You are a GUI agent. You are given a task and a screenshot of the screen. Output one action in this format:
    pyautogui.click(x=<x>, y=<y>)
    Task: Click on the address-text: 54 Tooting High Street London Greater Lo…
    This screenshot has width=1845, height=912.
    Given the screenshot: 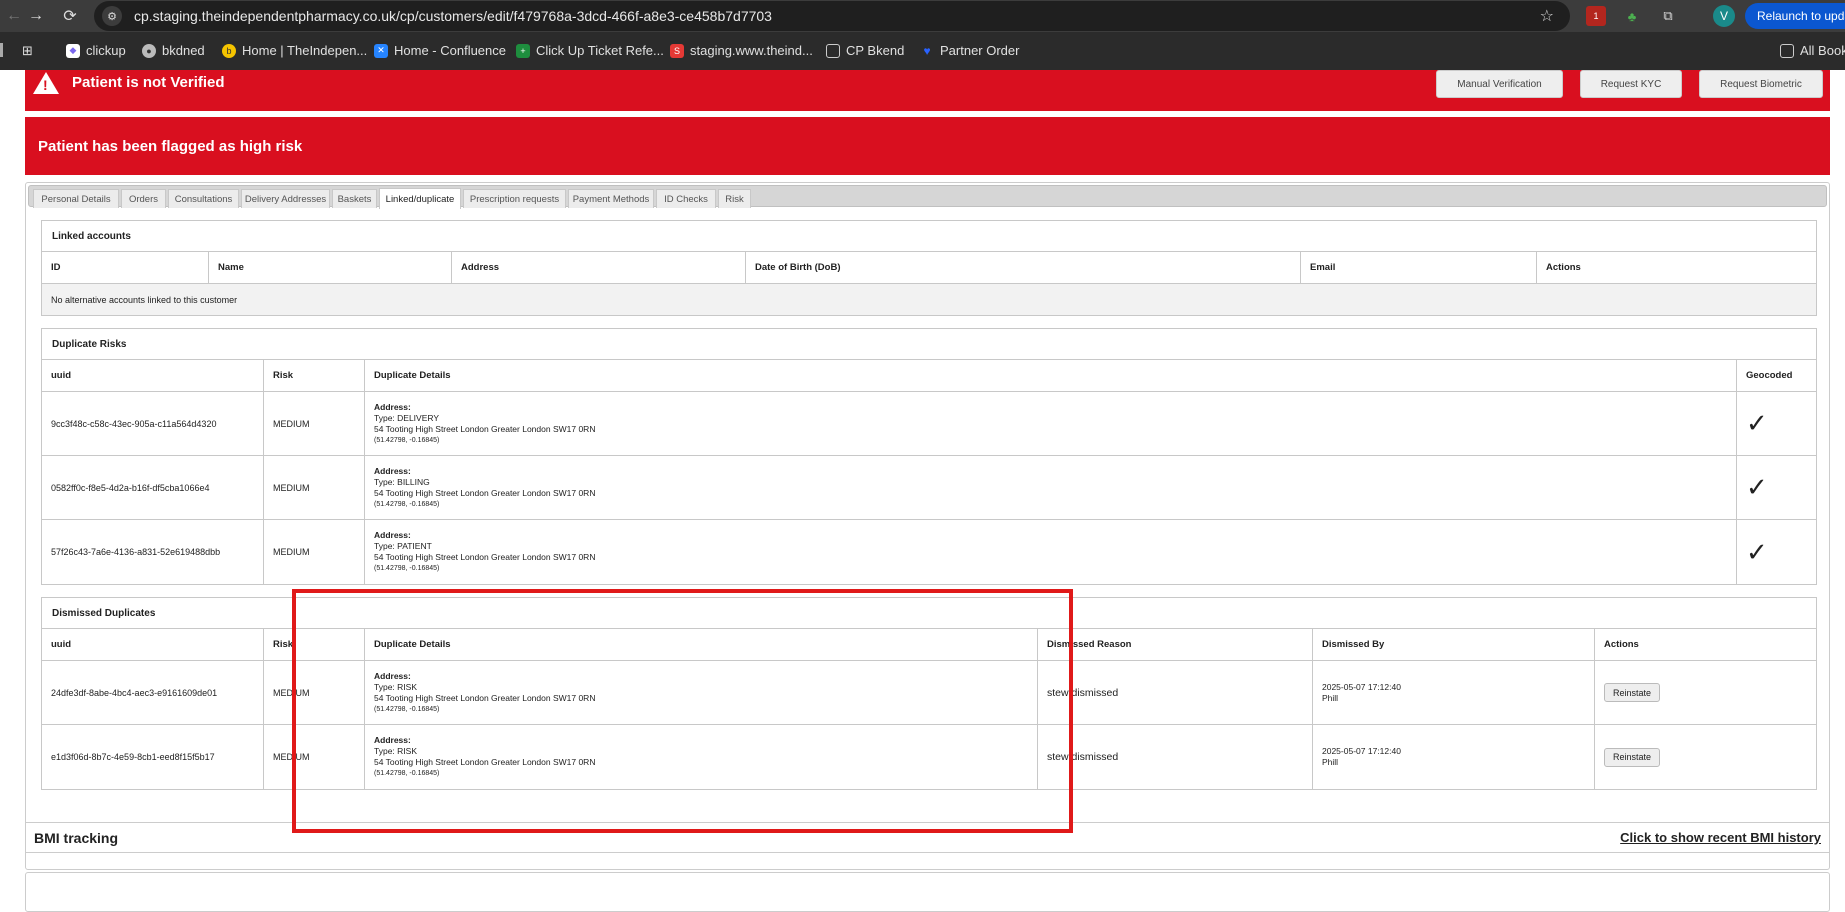 What is the action you would take?
    pyautogui.click(x=485, y=492)
    